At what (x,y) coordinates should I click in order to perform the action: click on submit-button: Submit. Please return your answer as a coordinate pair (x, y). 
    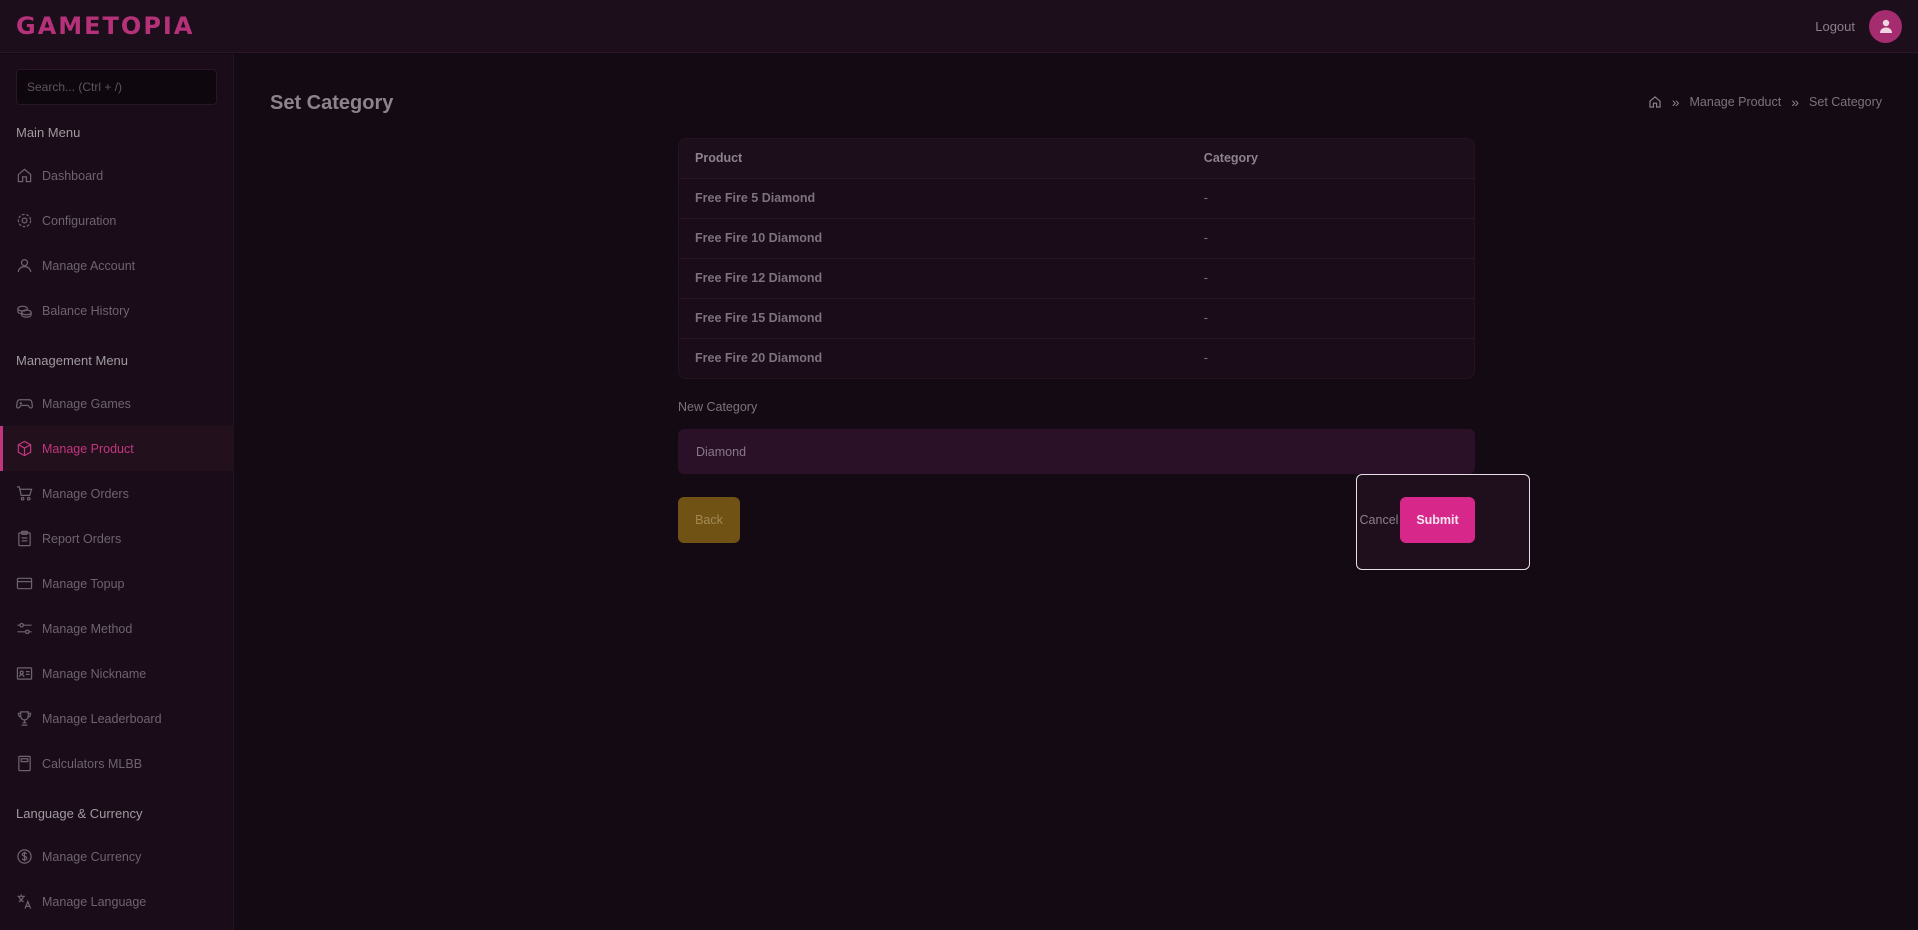
    Looking at the image, I should click on (1437, 520).